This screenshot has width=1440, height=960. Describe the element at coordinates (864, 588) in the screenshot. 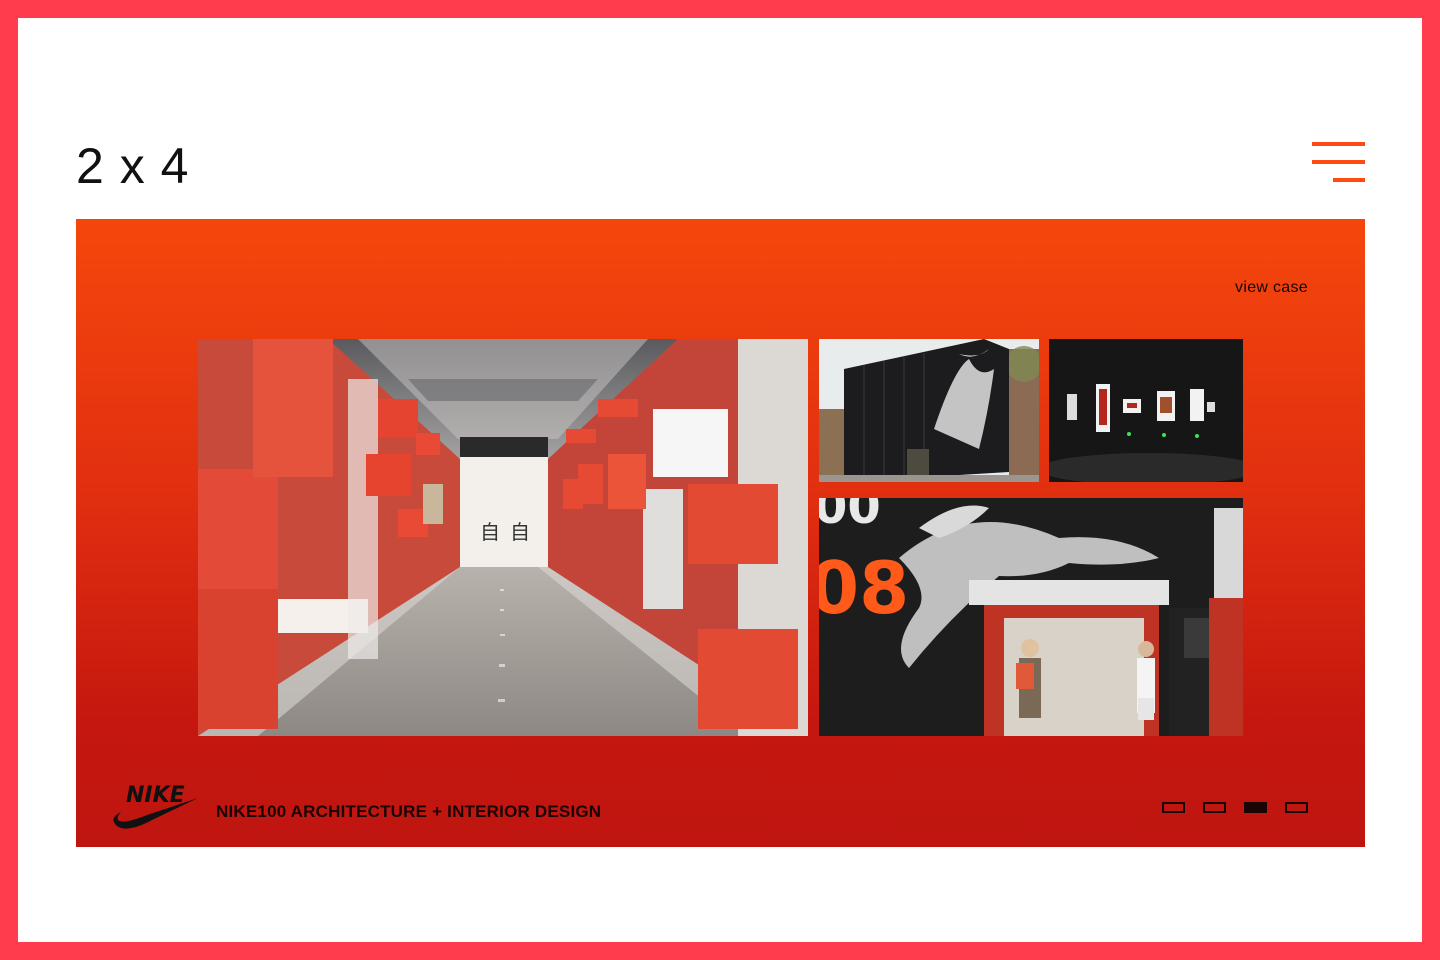

I see `svg-text: 08` at that location.